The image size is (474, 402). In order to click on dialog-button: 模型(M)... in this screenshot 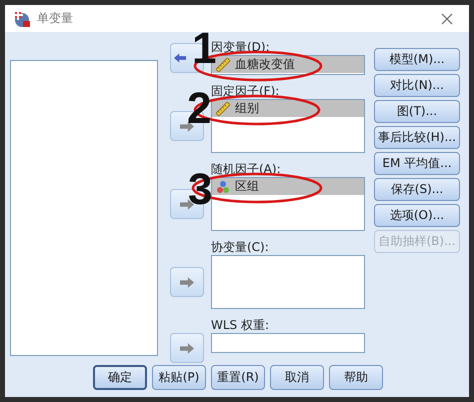, I will do `click(417, 59)`.